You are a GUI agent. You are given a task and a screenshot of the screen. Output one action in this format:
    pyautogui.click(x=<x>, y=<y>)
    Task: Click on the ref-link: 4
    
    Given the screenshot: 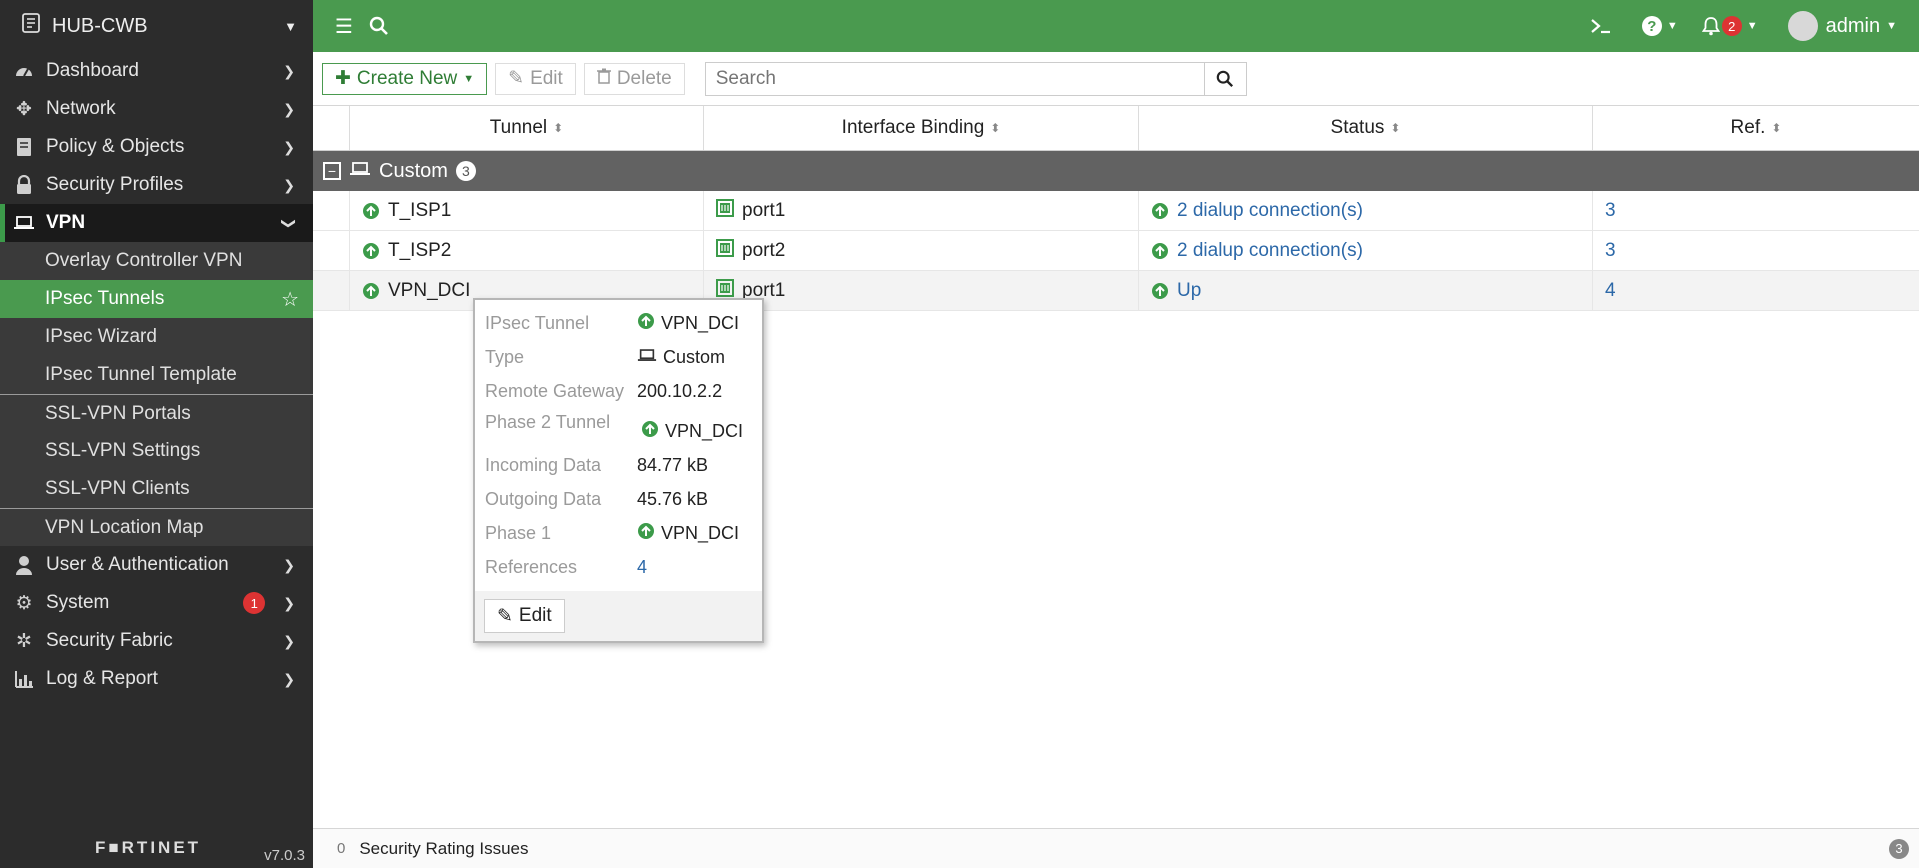 What is the action you would take?
    pyautogui.click(x=1610, y=291)
    